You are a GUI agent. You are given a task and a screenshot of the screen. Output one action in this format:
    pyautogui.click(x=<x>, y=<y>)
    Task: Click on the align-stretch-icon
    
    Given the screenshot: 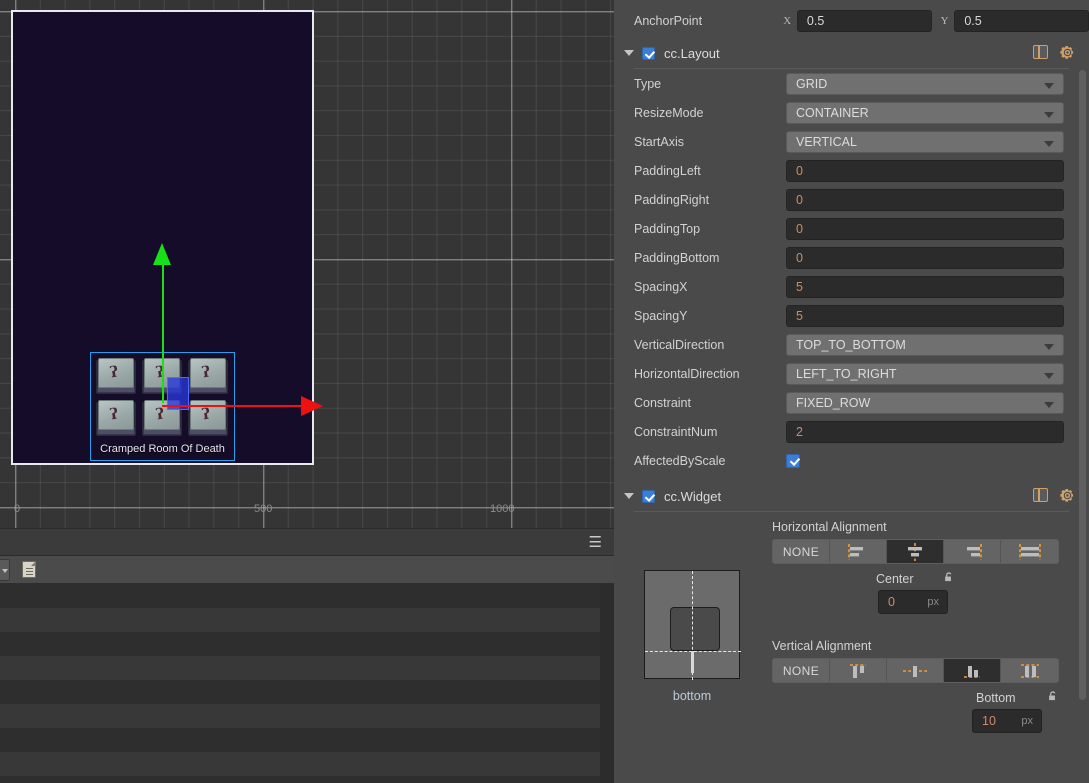 What is the action you would take?
    pyautogui.click(x=1029, y=551)
    